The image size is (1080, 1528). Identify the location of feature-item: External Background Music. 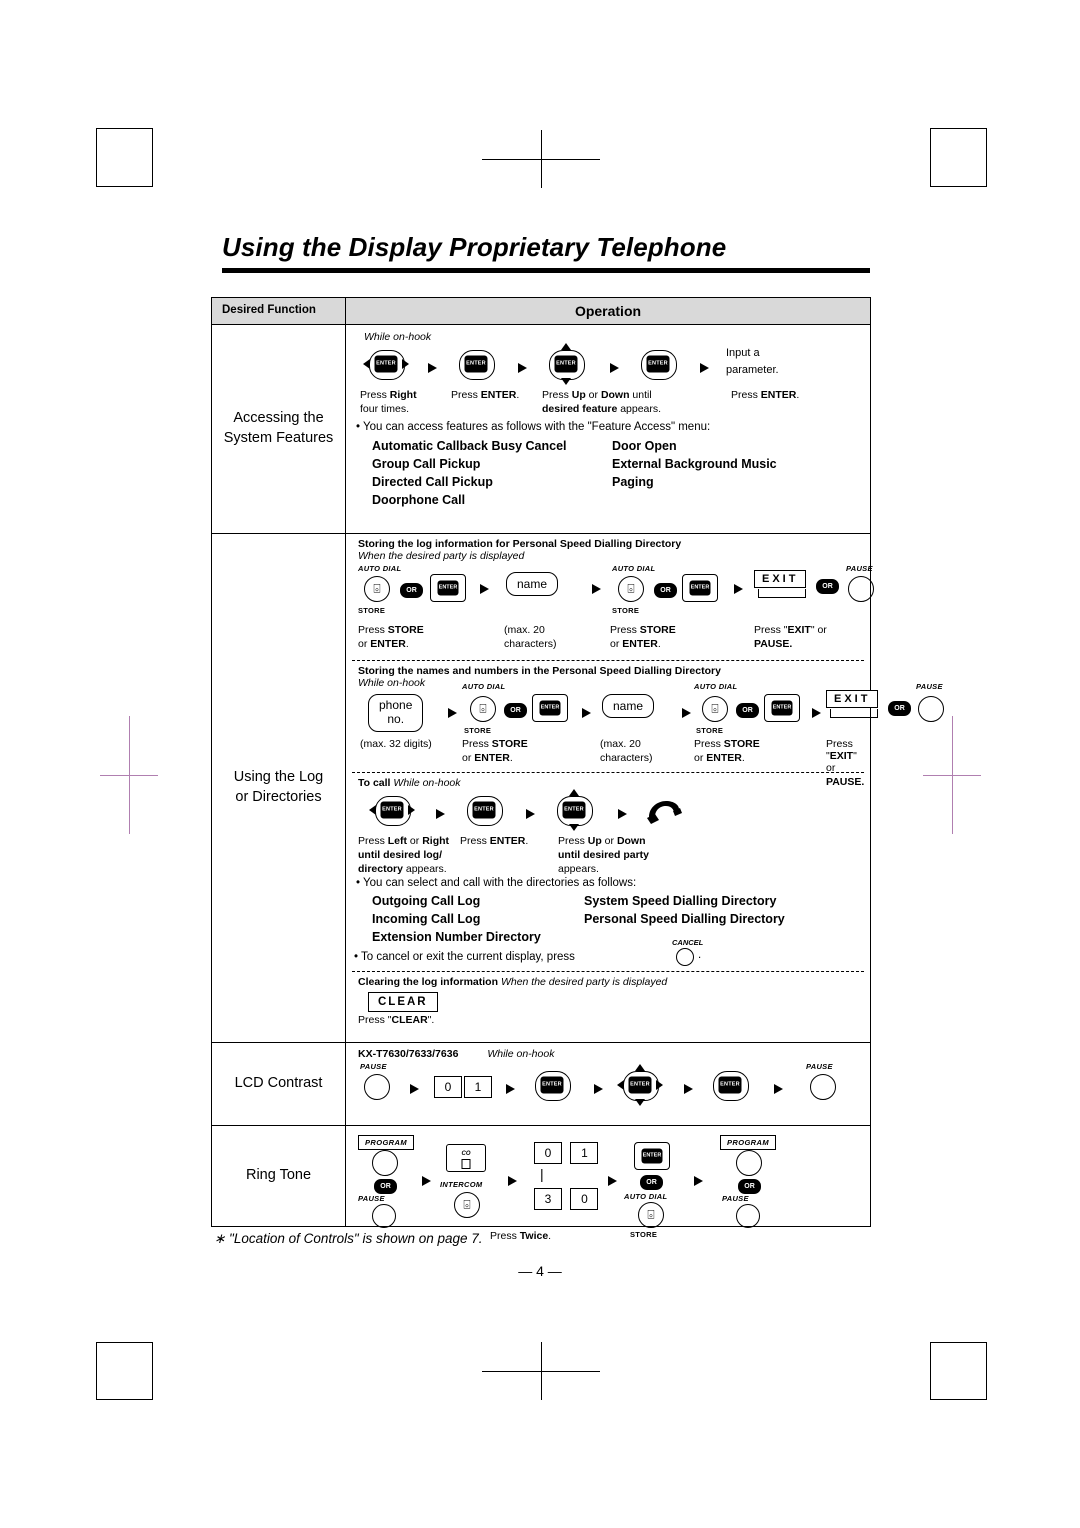
(694, 464).